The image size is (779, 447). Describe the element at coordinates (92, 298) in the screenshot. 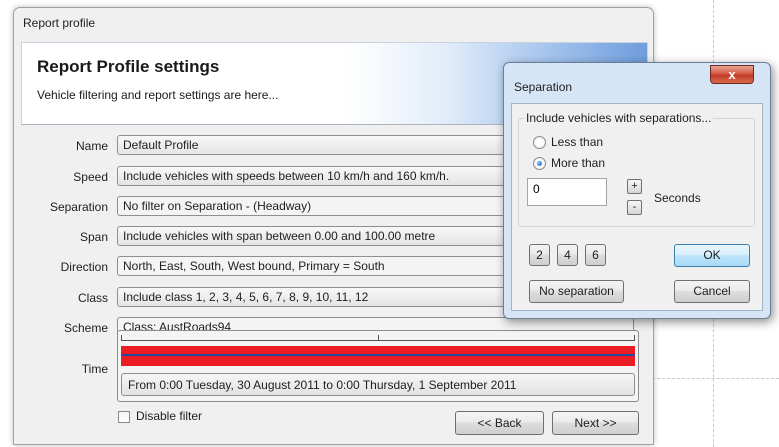

I see `class-label: Class` at that location.